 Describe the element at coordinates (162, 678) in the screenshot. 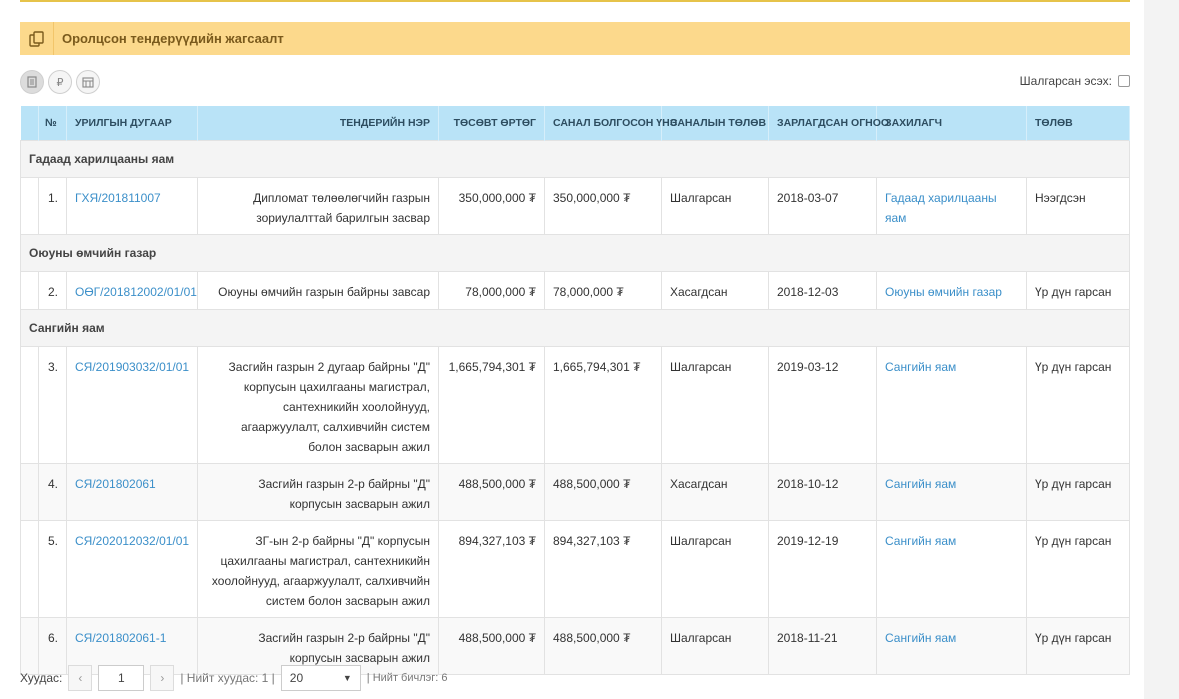

I see `next-page-button: ›` at that location.